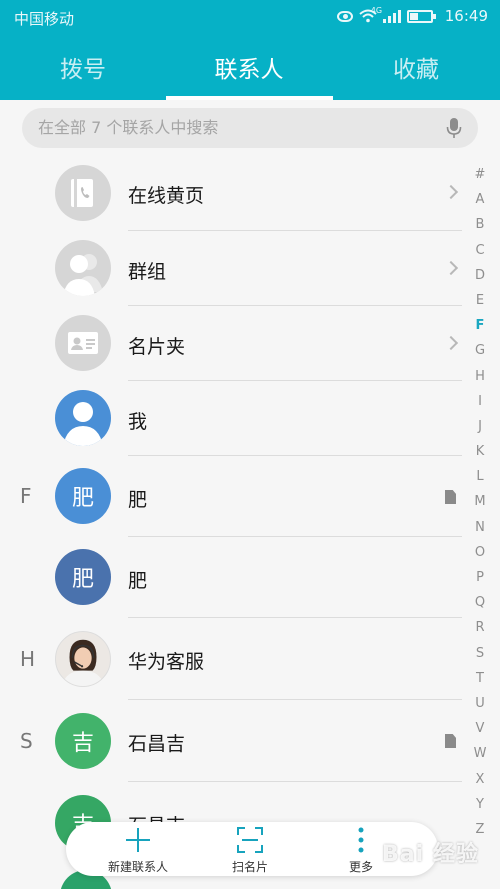  I want to click on avatar: 吉, so click(83, 741).